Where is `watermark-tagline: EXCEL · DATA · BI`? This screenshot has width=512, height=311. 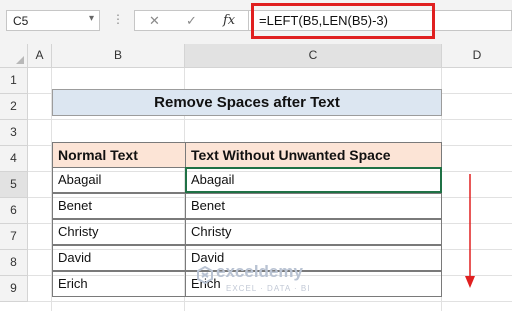 watermark-tagline: EXCEL · DATA · BI is located at coordinates (268, 288).